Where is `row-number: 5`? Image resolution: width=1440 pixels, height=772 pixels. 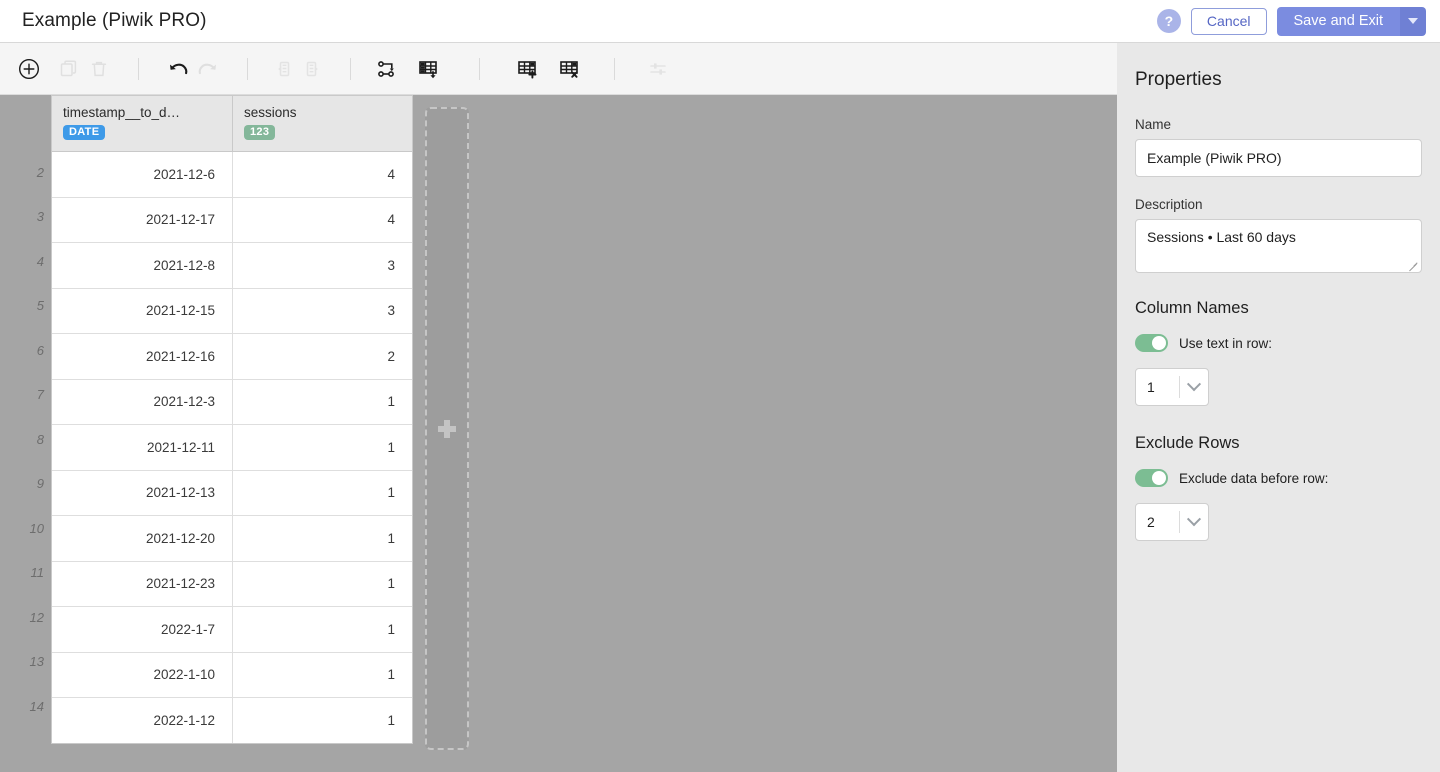 row-number: 5 is located at coordinates (40, 306).